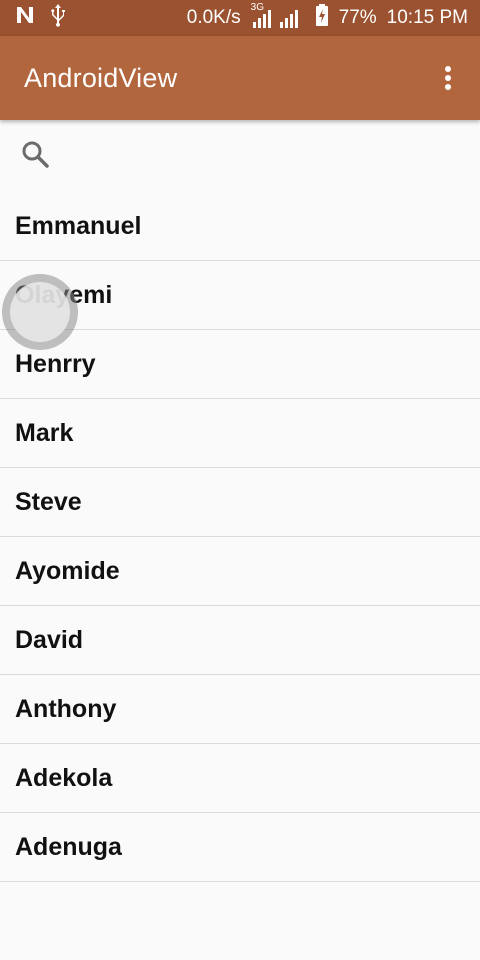 The height and width of the screenshot is (960, 480). Describe the element at coordinates (64, 294) in the screenshot. I see `list-item-label: Olayemi` at that location.